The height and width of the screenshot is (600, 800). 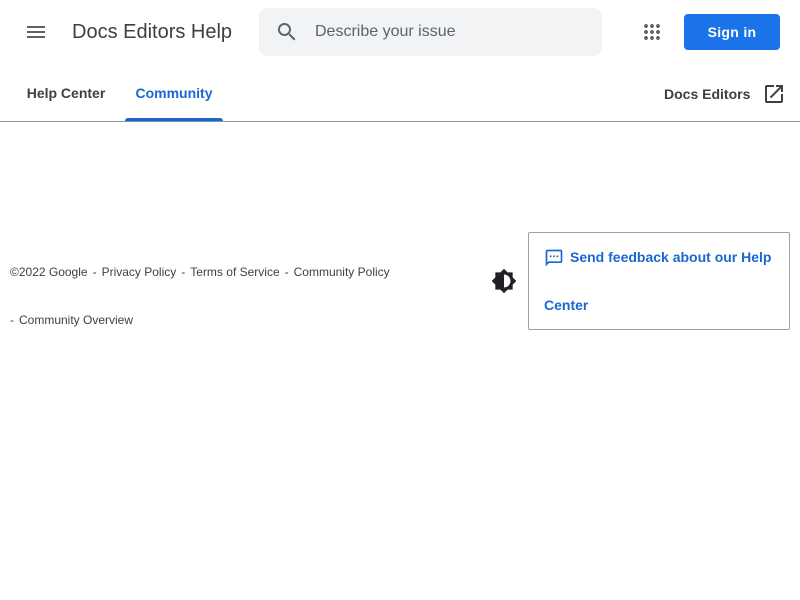 I want to click on app-title: Docs Editors Help, so click(x=152, y=32).